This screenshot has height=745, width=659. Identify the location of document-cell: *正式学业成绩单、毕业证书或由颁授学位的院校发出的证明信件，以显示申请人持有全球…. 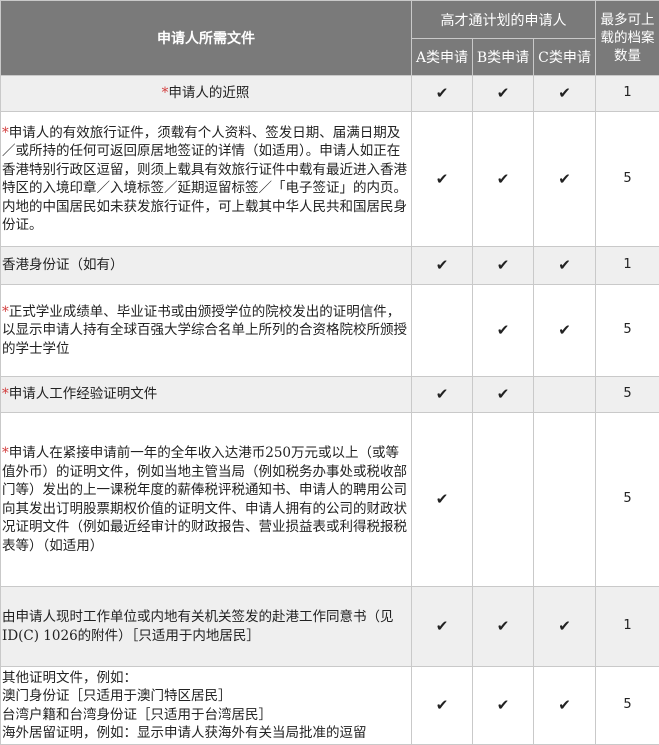
(206, 331).